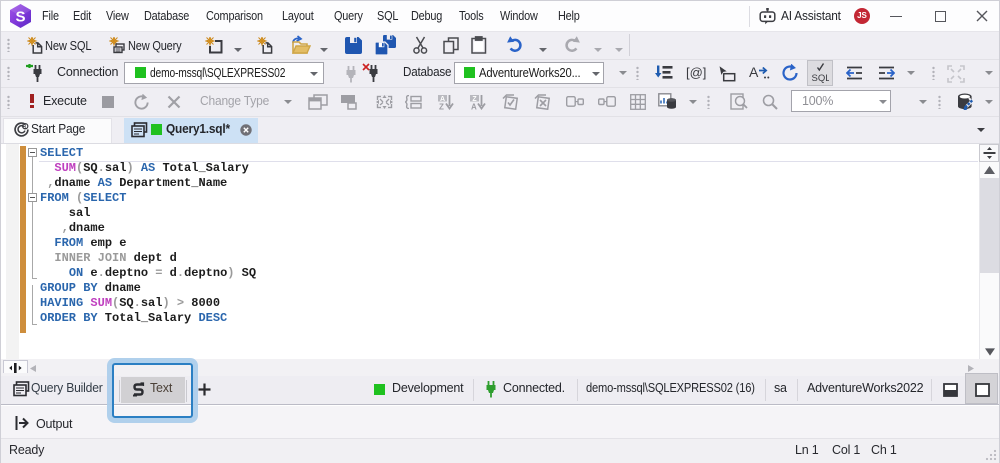  Describe the element at coordinates (20, 17) in the screenshot. I see `svg-text: S` at that location.